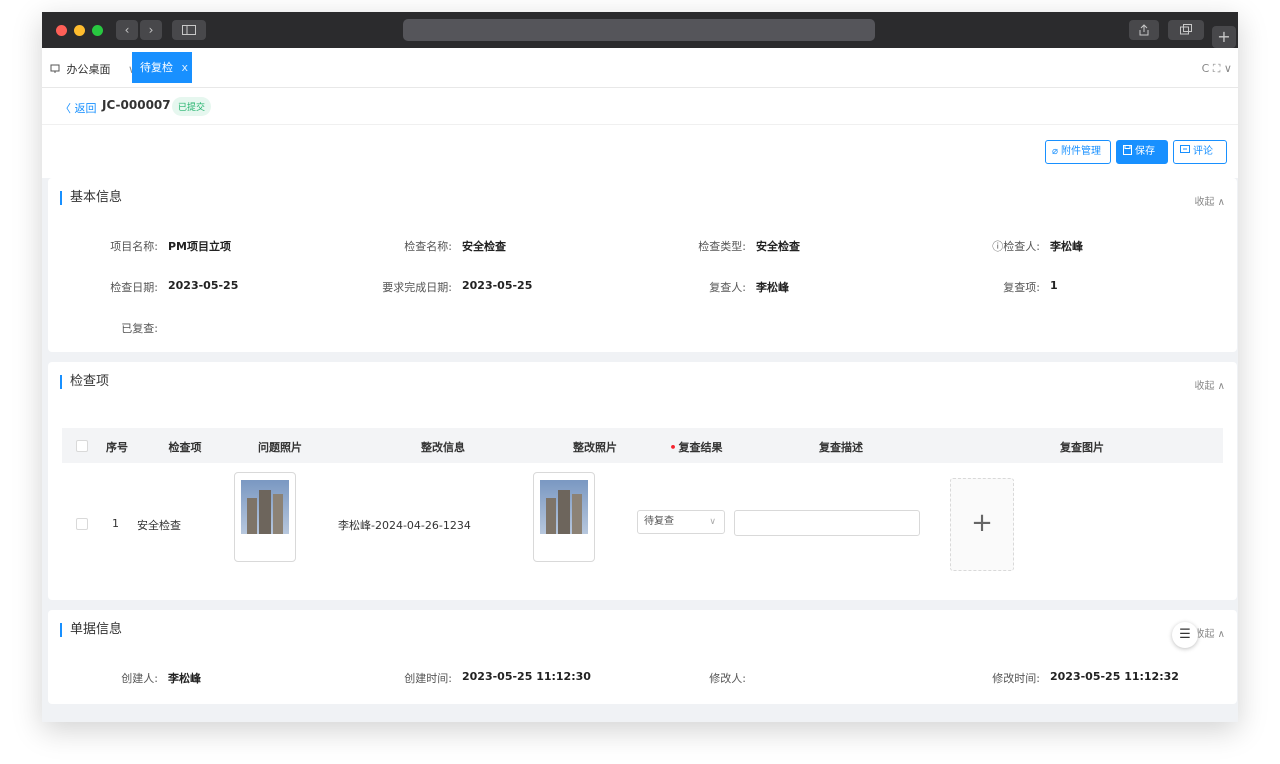 The width and height of the screenshot is (1280, 764). What do you see at coordinates (827, 523) in the screenshot?
I see `review-description-input` at bounding box center [827, 523].